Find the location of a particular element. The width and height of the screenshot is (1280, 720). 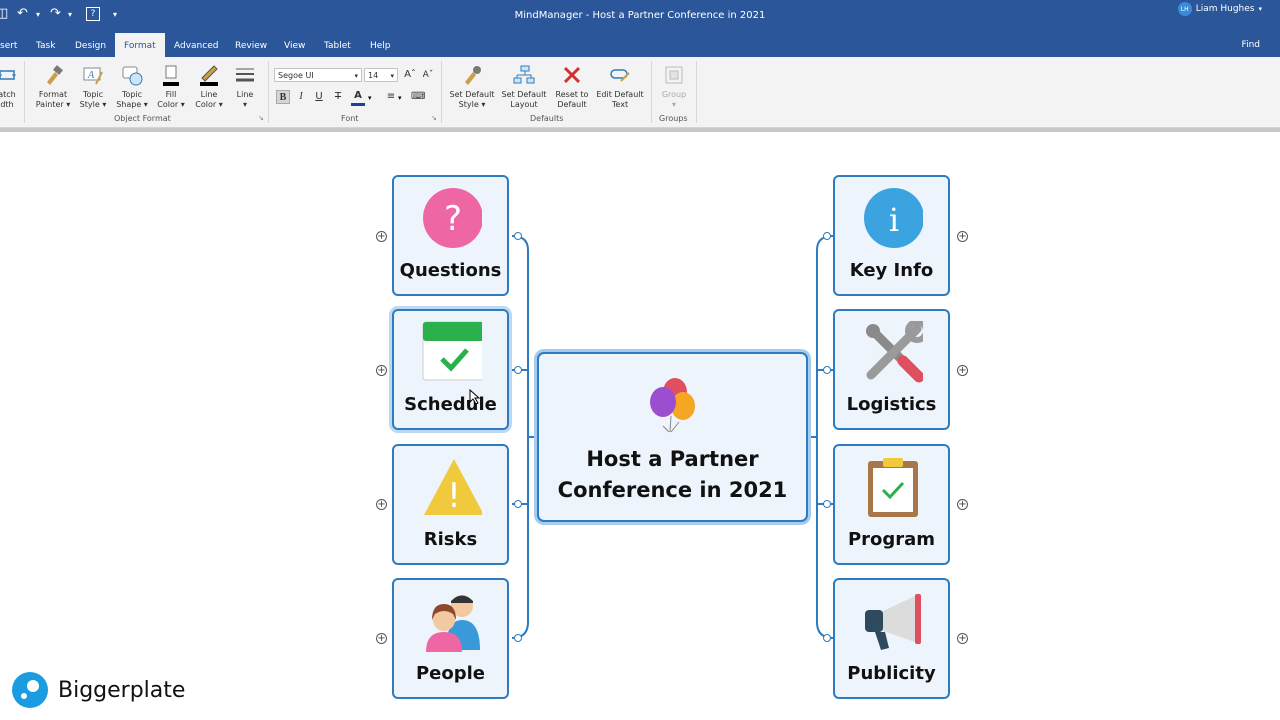

topic-program: Program is located at coordinates (891, 504).